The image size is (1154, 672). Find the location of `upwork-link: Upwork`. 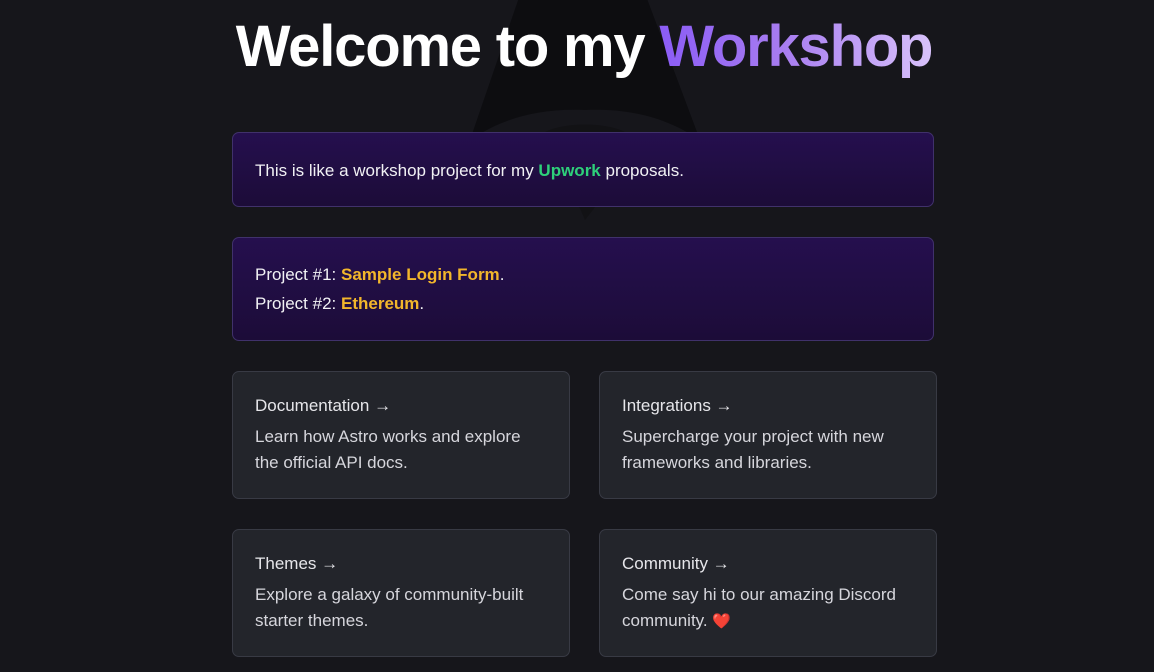

upwork-link: Upwork is located at coordinates (569, 170).